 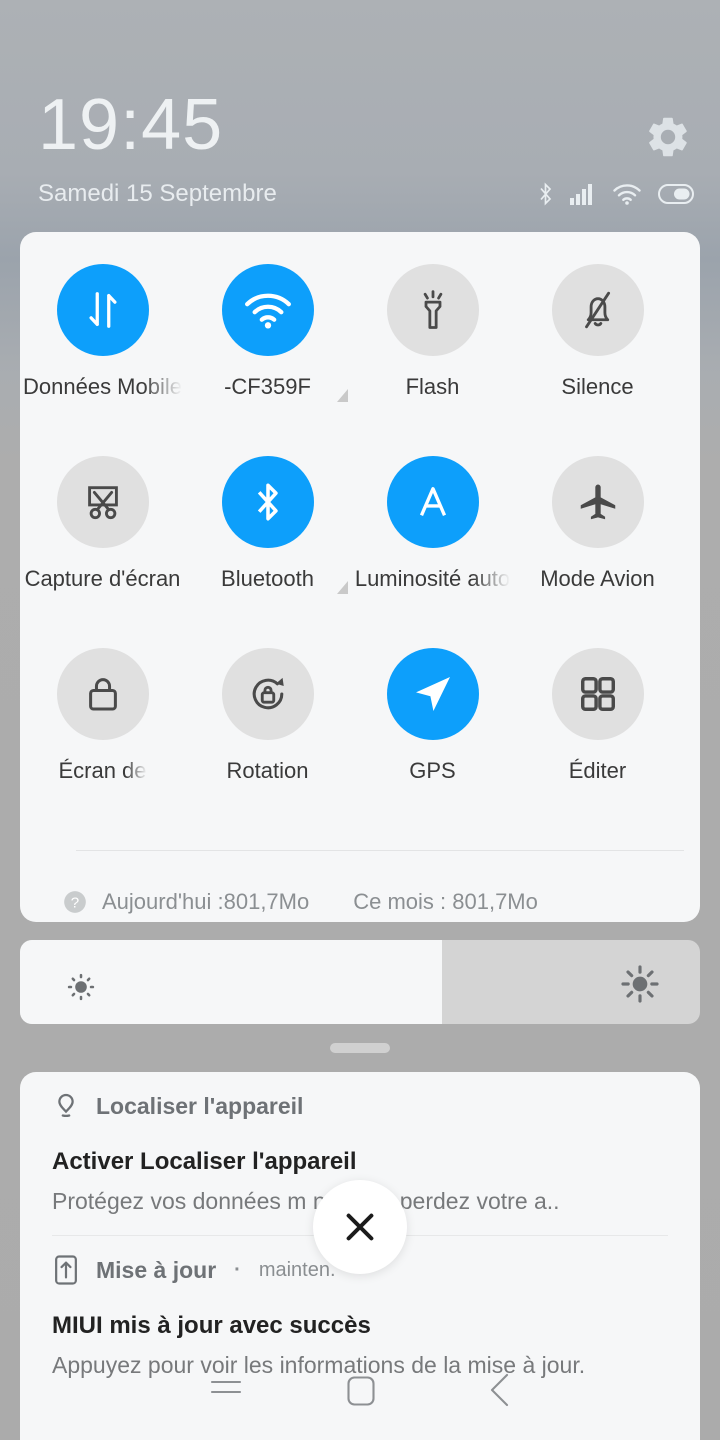 What do you see at coordinates (640, 986) in the screenshot?
I see `brightness-high-icon` at bounding box center [640, 986].